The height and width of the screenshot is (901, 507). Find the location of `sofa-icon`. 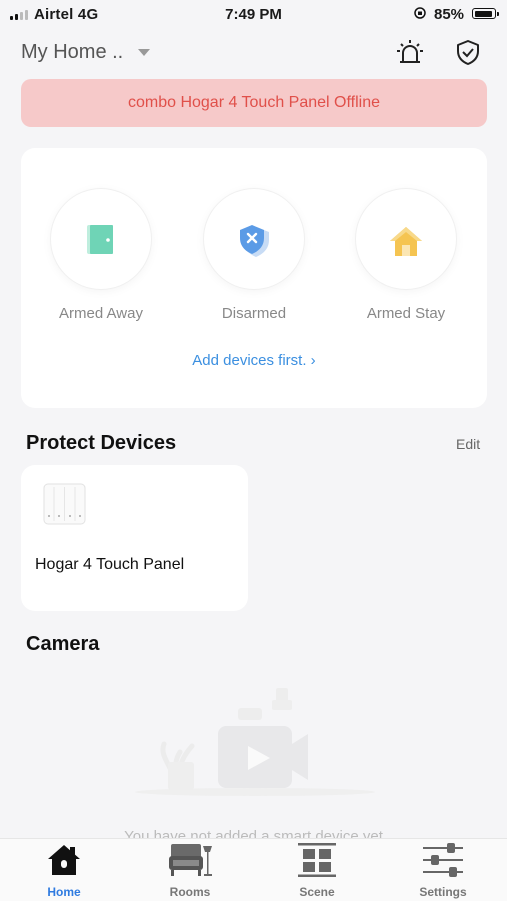

sofa-icon is located at coordinates (190, 860).